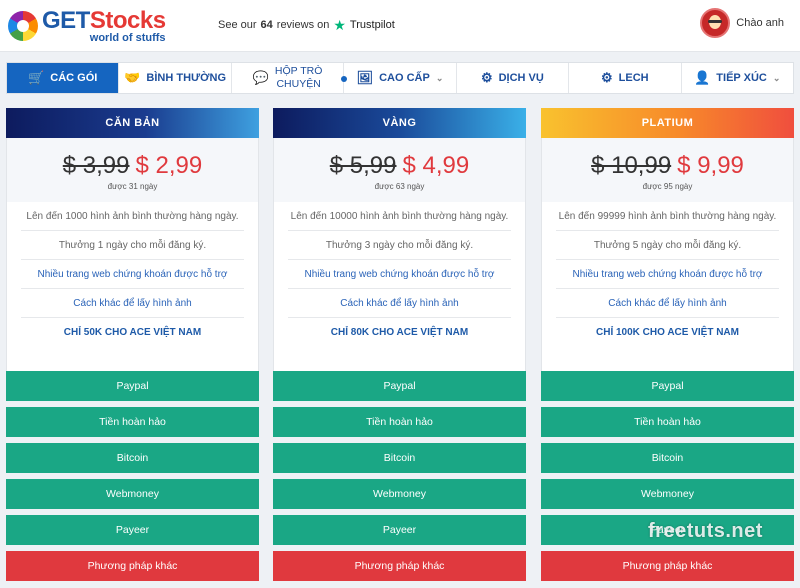 Image resolution: width=800 pixels, height=588 pixels. Describe the element at coordinates (132, 77) in the screenshot. I see `handshake-icon: 🤝` at that location.